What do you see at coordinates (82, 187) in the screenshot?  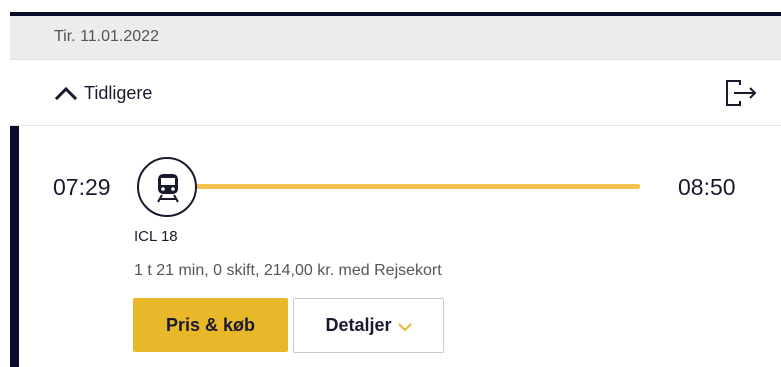 I see `departure-time: 07:29` at bounding box center [82, 187].